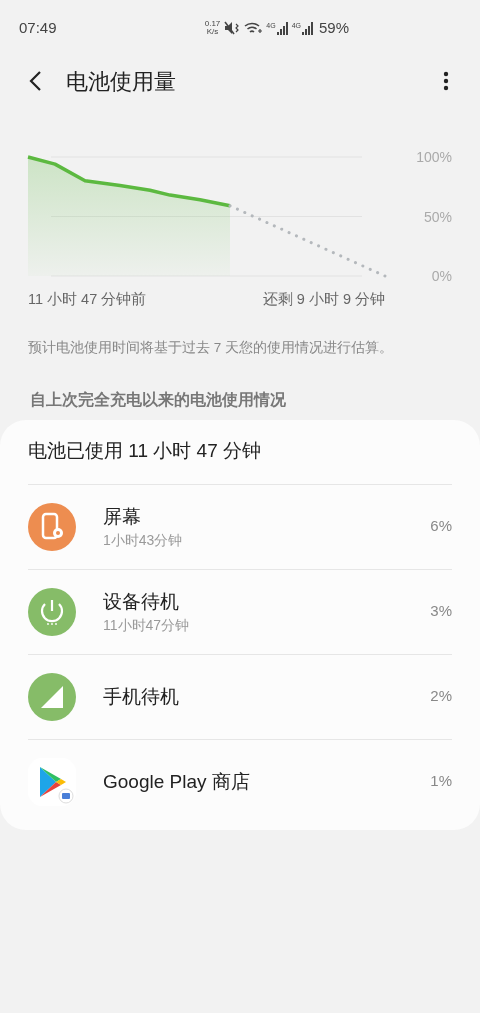 The height and width of the screenshot is (1013, 480). What do you see at coordinates (437, 216) in the screenshot?
I see `axis-label: 50%` at bounding box center [437, 216].